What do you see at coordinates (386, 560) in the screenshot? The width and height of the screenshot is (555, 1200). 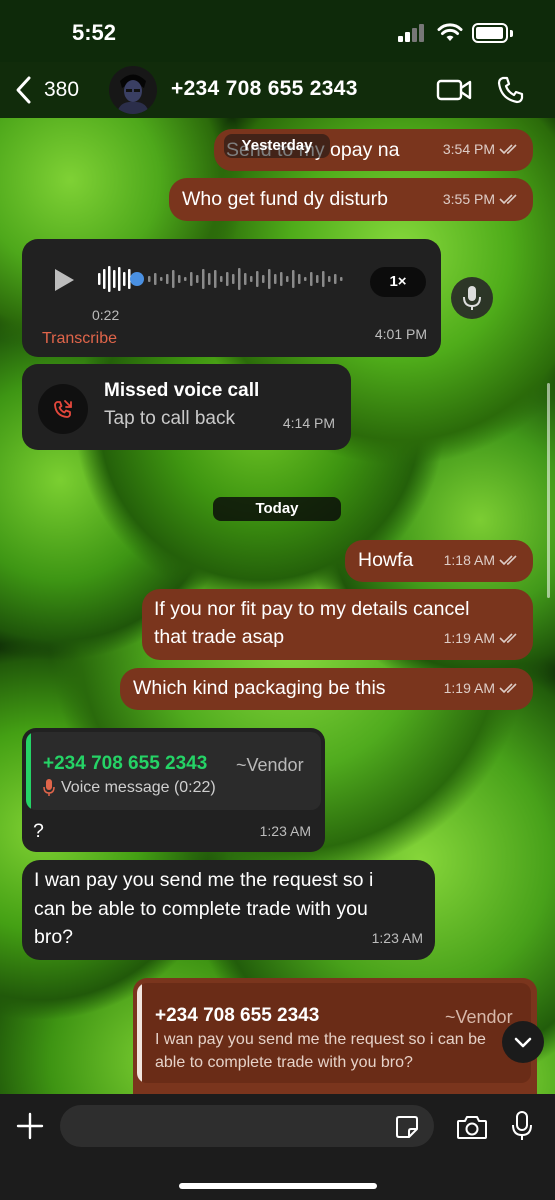 I see `message-text: Howfa` at bounding box center [386, 560].